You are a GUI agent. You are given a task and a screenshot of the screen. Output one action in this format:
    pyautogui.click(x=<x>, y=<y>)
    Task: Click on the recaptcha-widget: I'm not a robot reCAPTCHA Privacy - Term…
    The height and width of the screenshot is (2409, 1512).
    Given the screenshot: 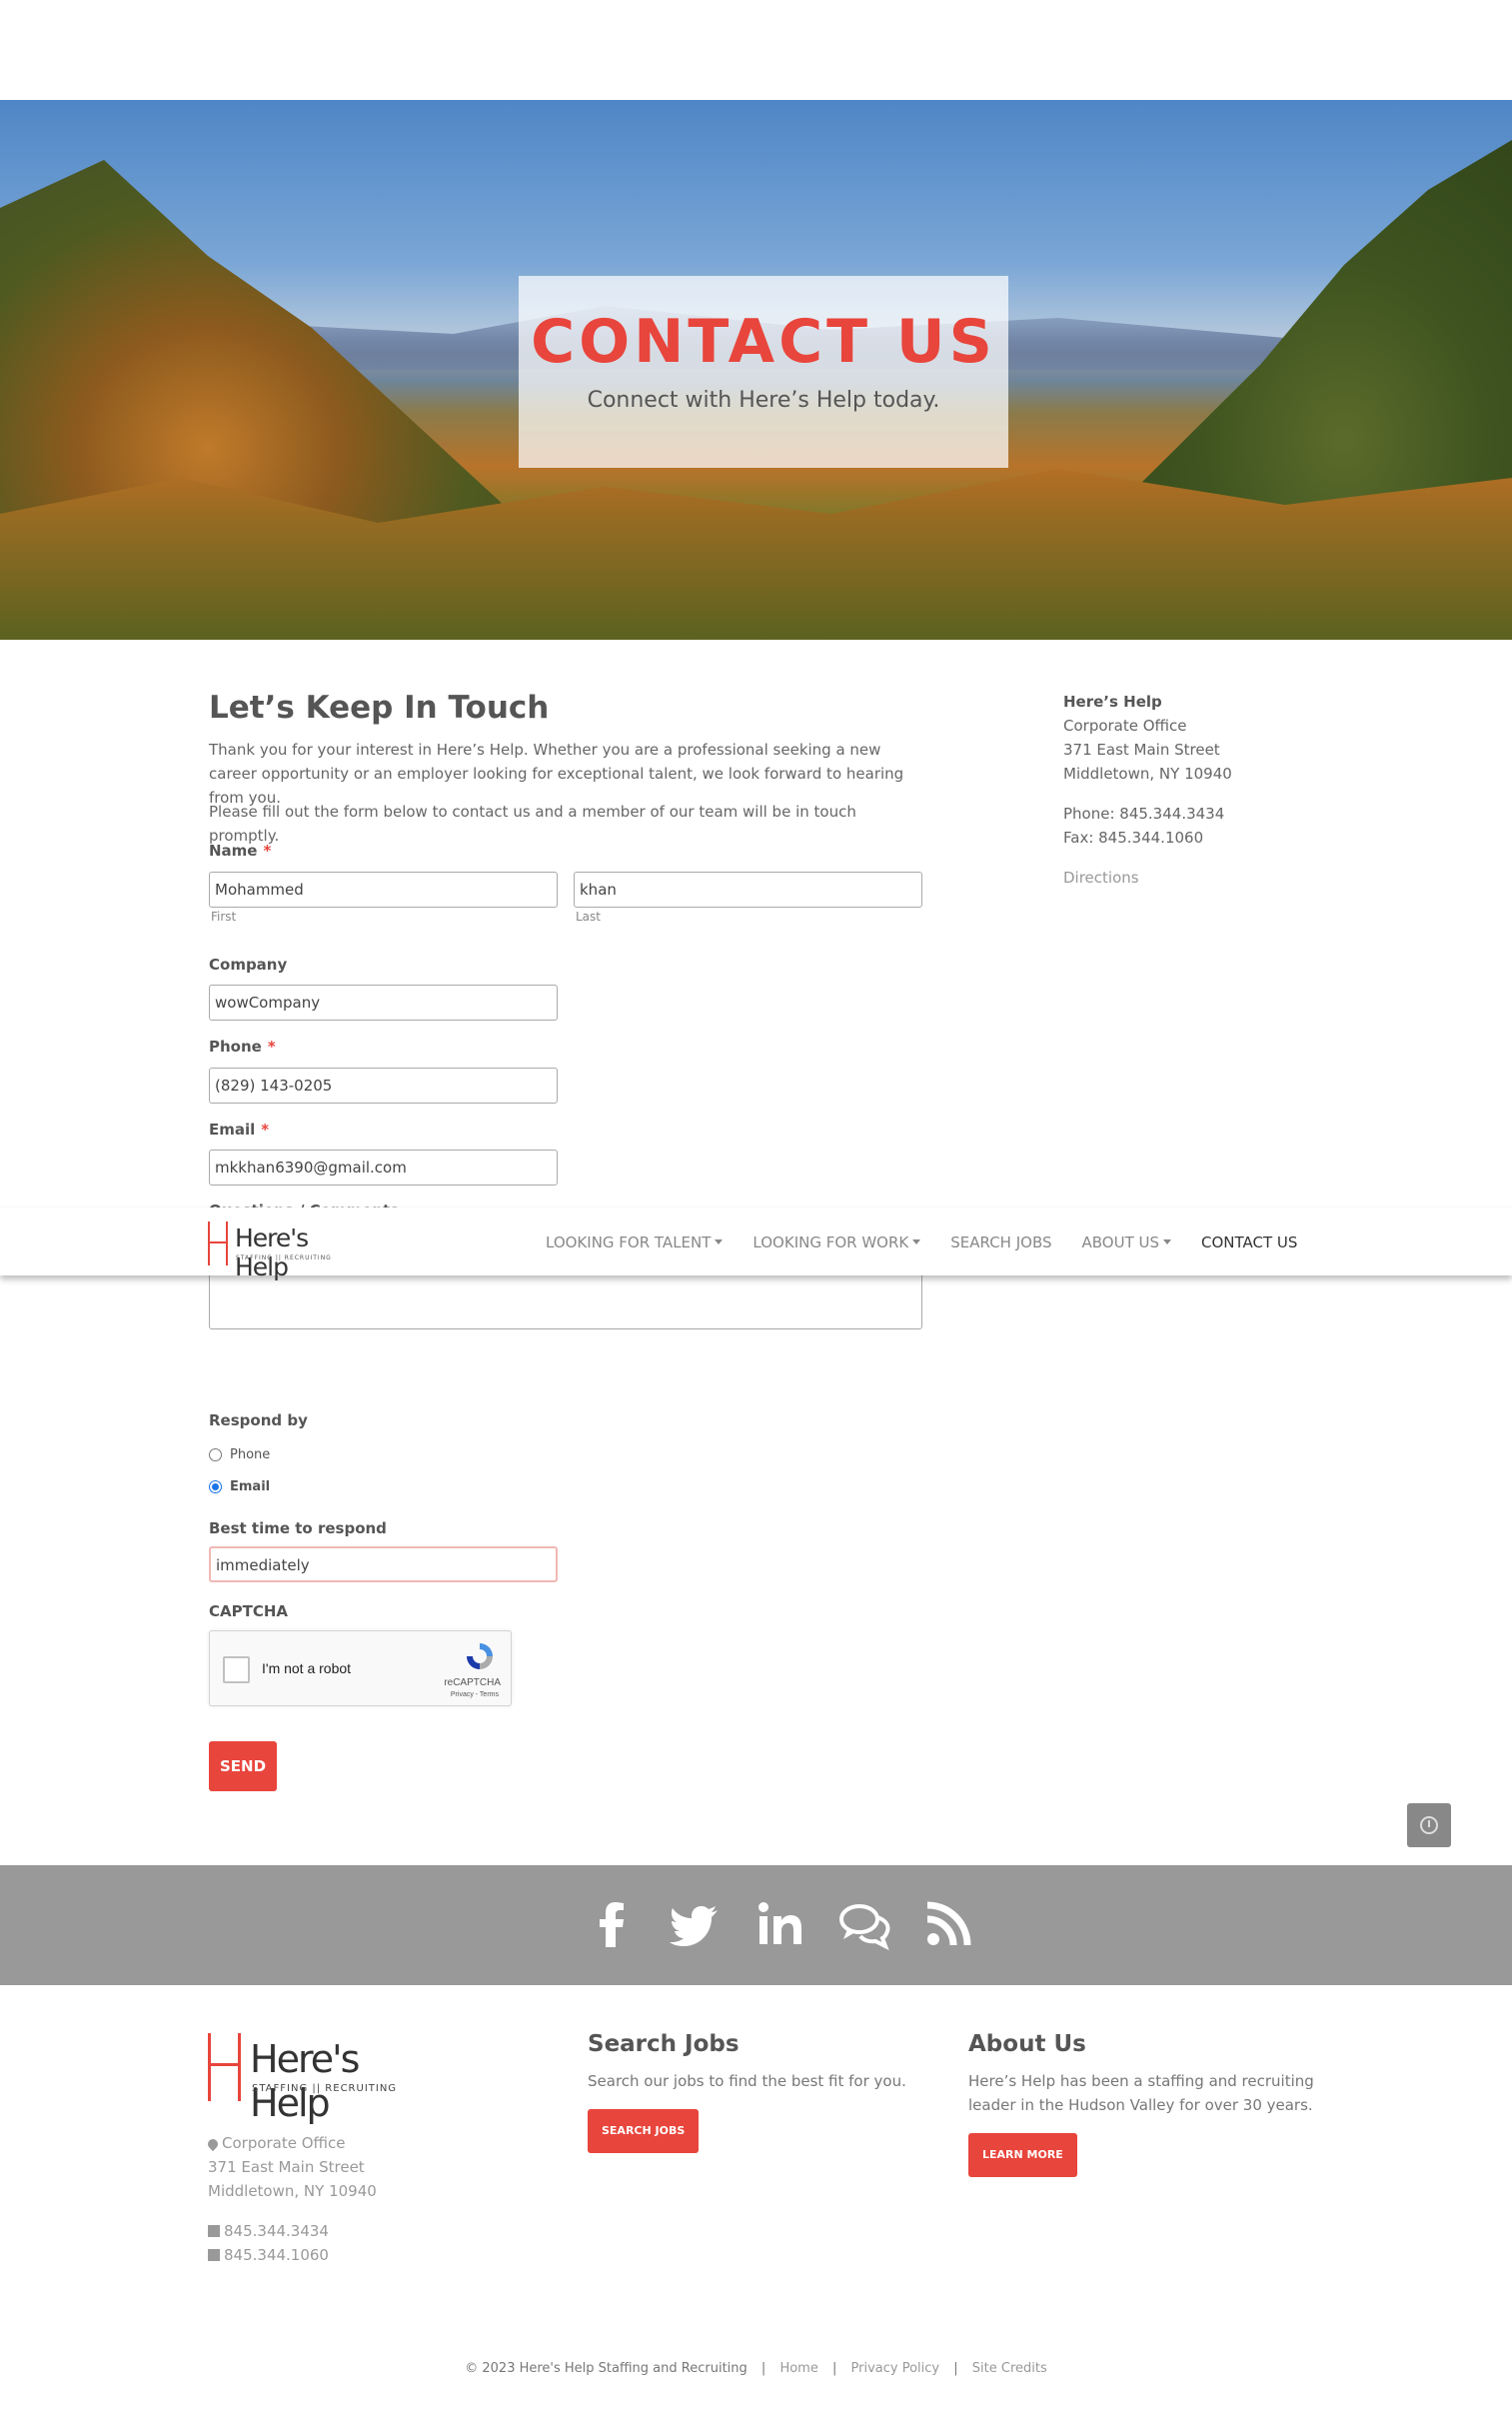 What is the action you would take?
    pyautogui.click(x=360, y=1668)
    